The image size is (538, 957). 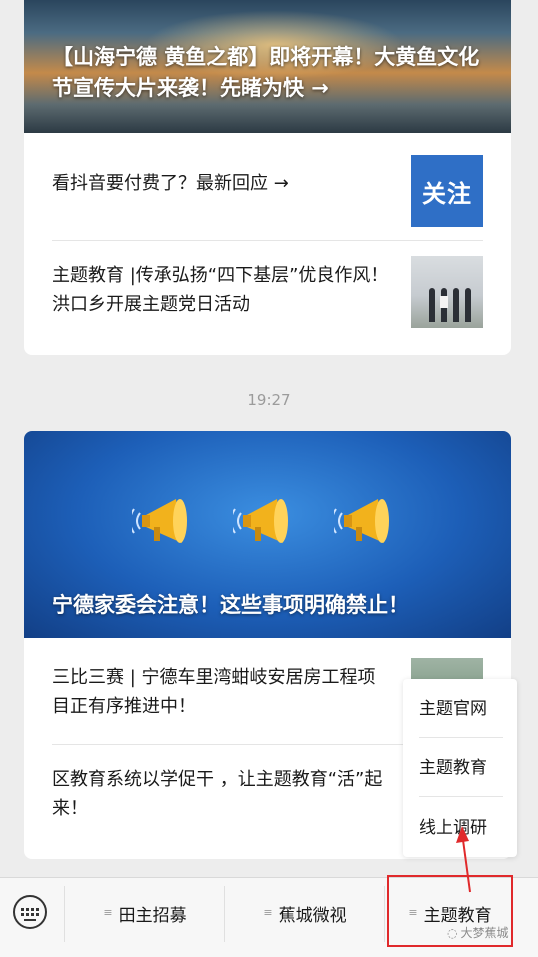 I want to click on article-title: 三比三赛 | 宁德车里湾蚶岐安居房工程项目正有序推进中！, so click(x=220, y=692).